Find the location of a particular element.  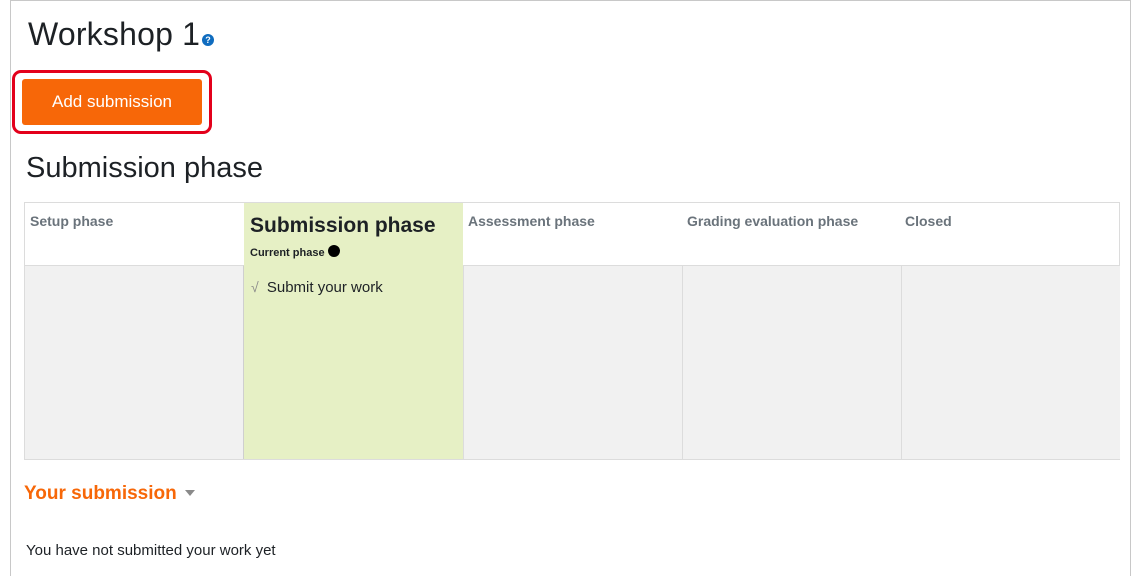

help-icon: ? is located at coordinates (208, 40).